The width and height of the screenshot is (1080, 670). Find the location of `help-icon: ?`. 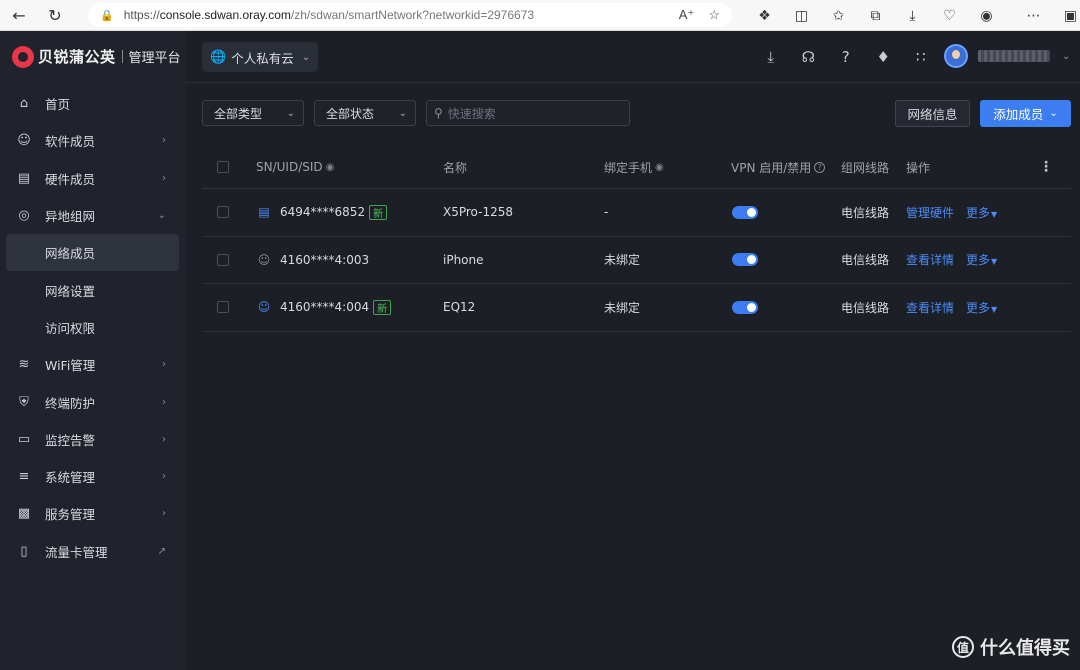

help-icon: ? is located at coordinates (846, 57).